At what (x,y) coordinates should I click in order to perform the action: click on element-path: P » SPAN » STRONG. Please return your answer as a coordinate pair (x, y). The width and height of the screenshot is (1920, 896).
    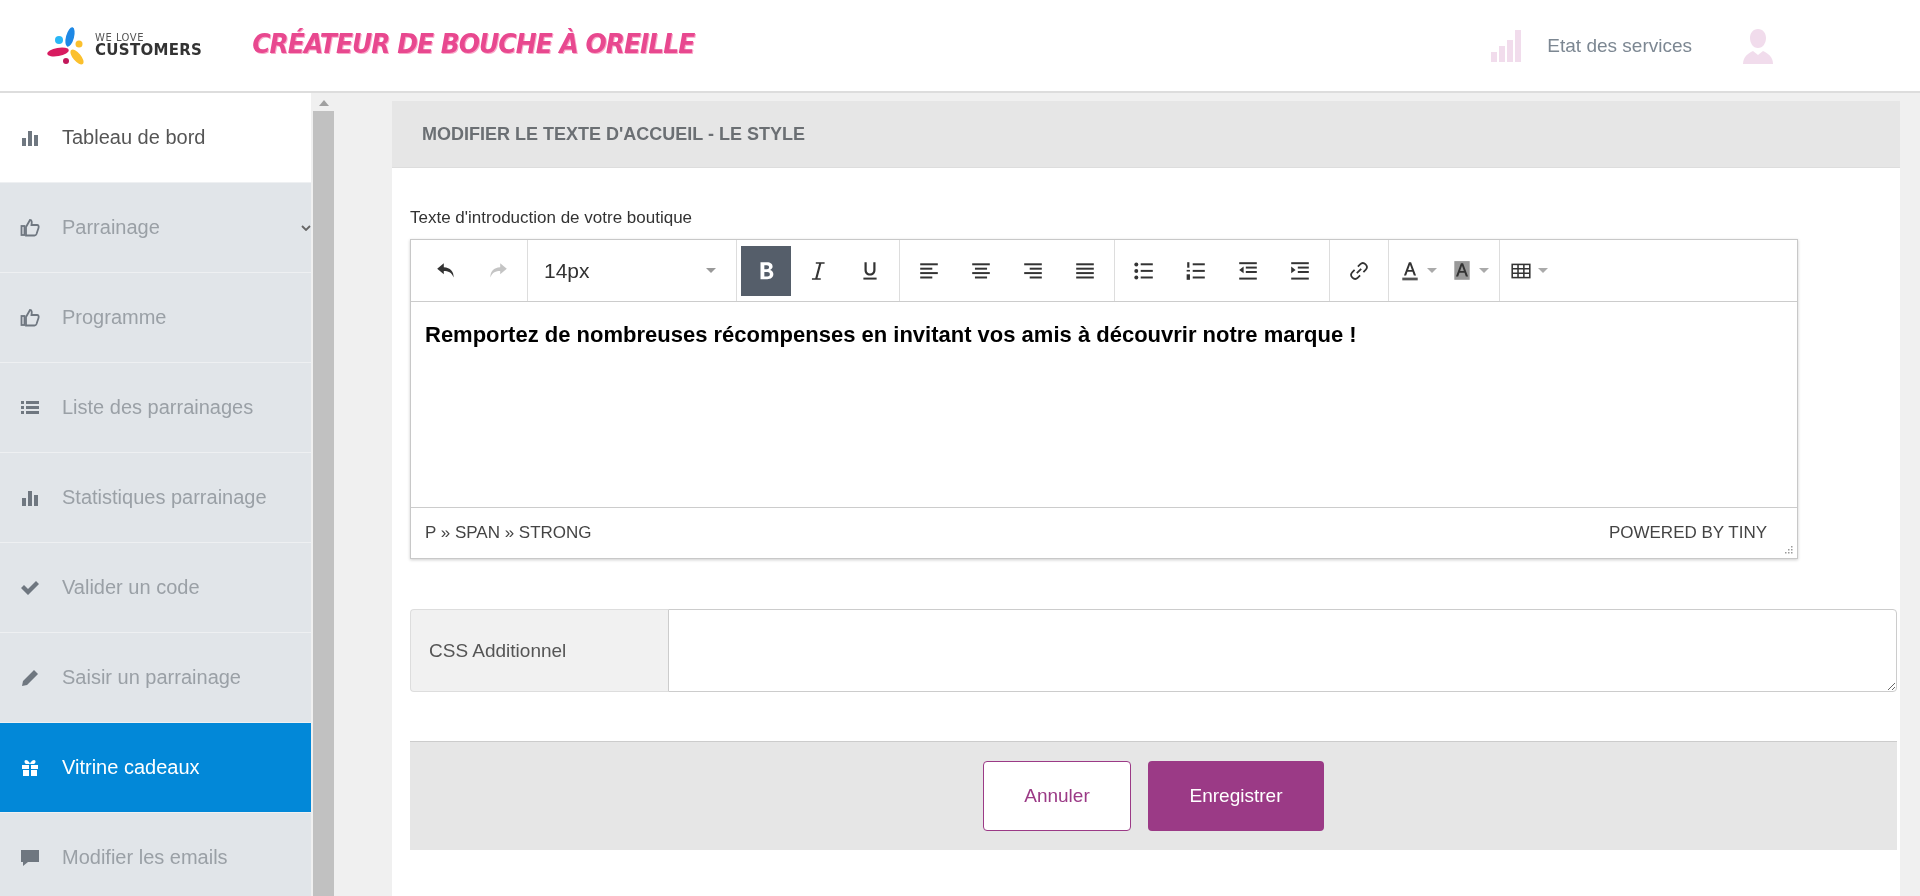
    Looking at the image, I should click on (508, 533).